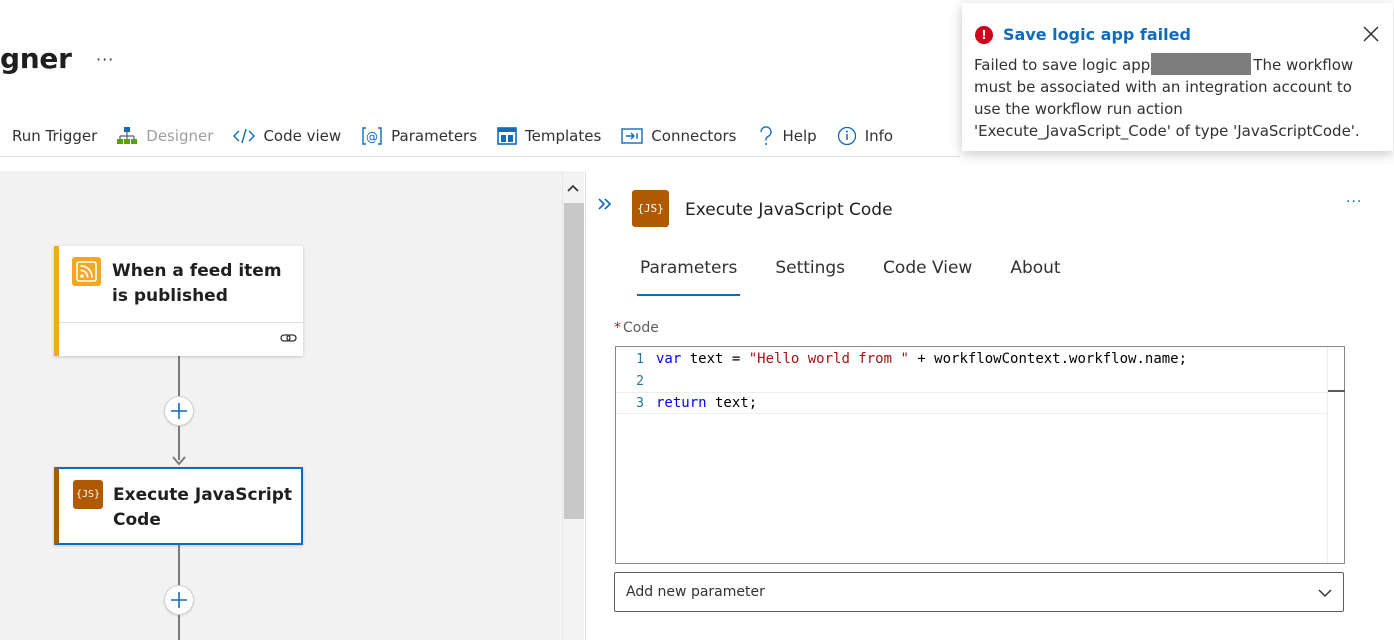 This screenshot has width=1394, height=640. What do you see at coordinates (879, 136) in the screenshot?
I see `info-label: Info` at bounding box center [879, 136].